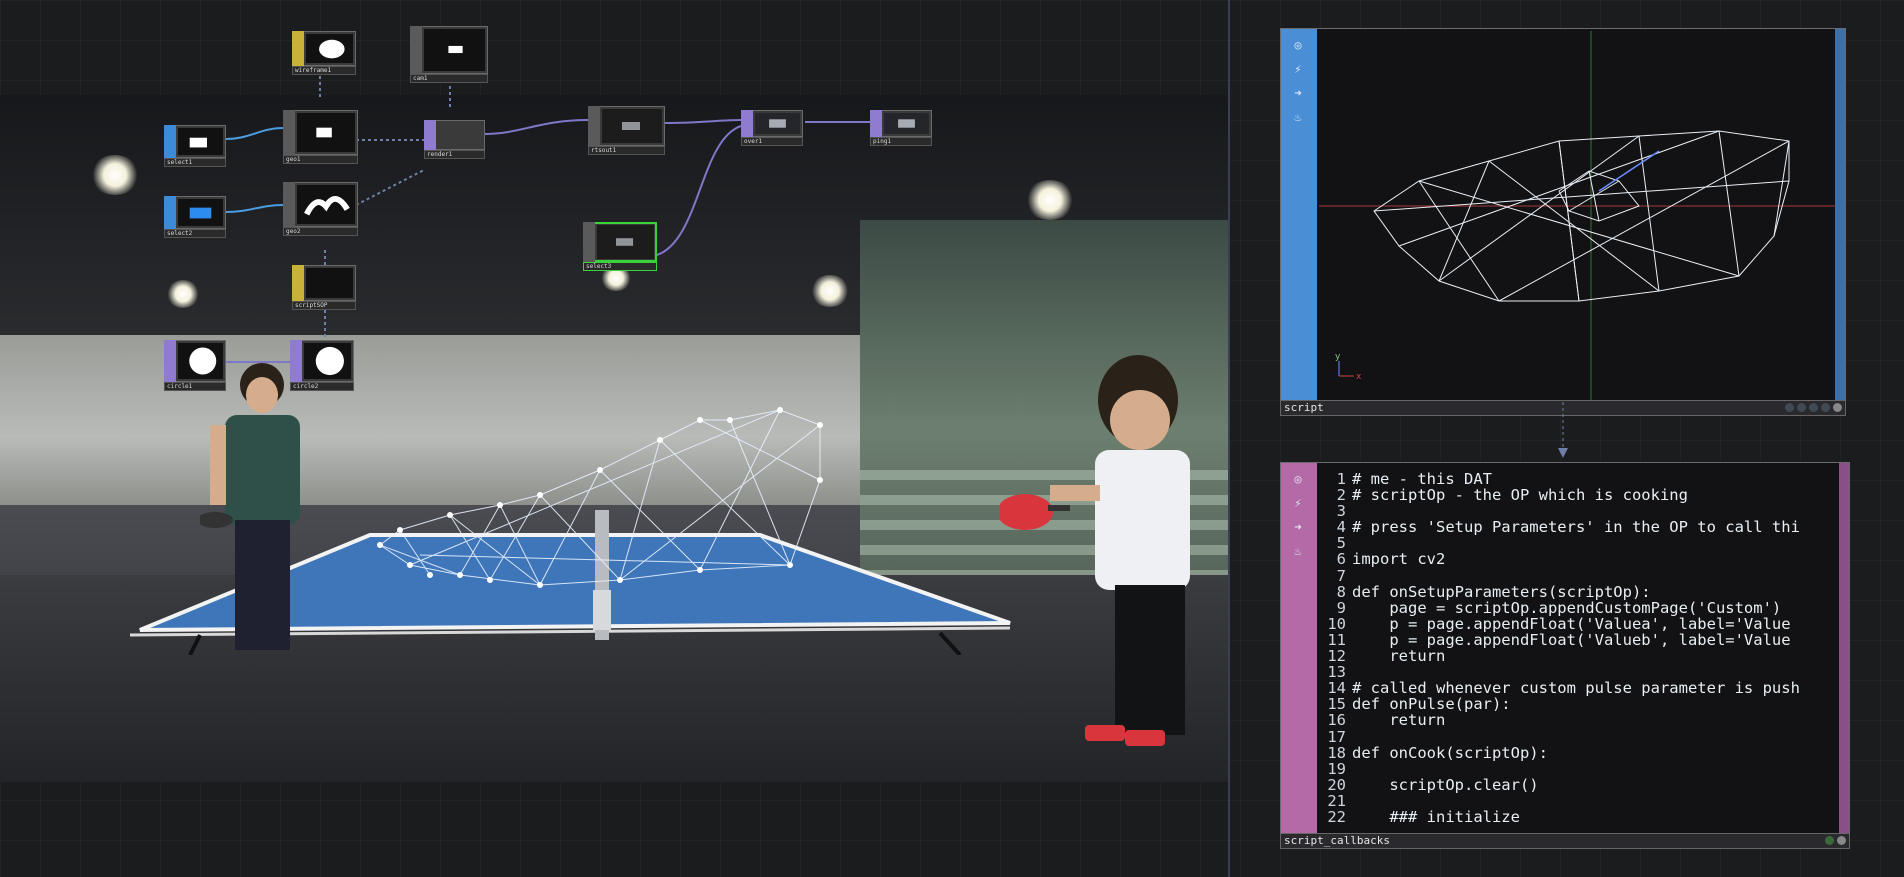 The width and height of the screenshot is (1904, 877). I want to click on viewer-name-label: script, so click(1304, 407).